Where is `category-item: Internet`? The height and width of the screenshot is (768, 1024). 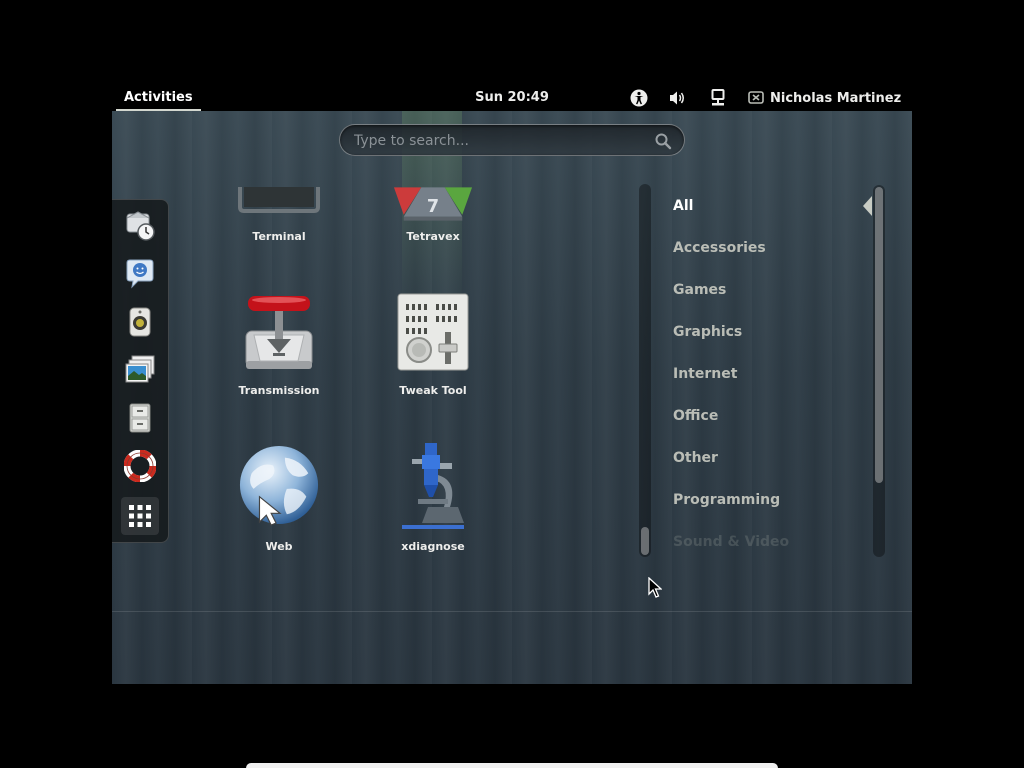 category-item: Internet is located at coordinates (705, 374).